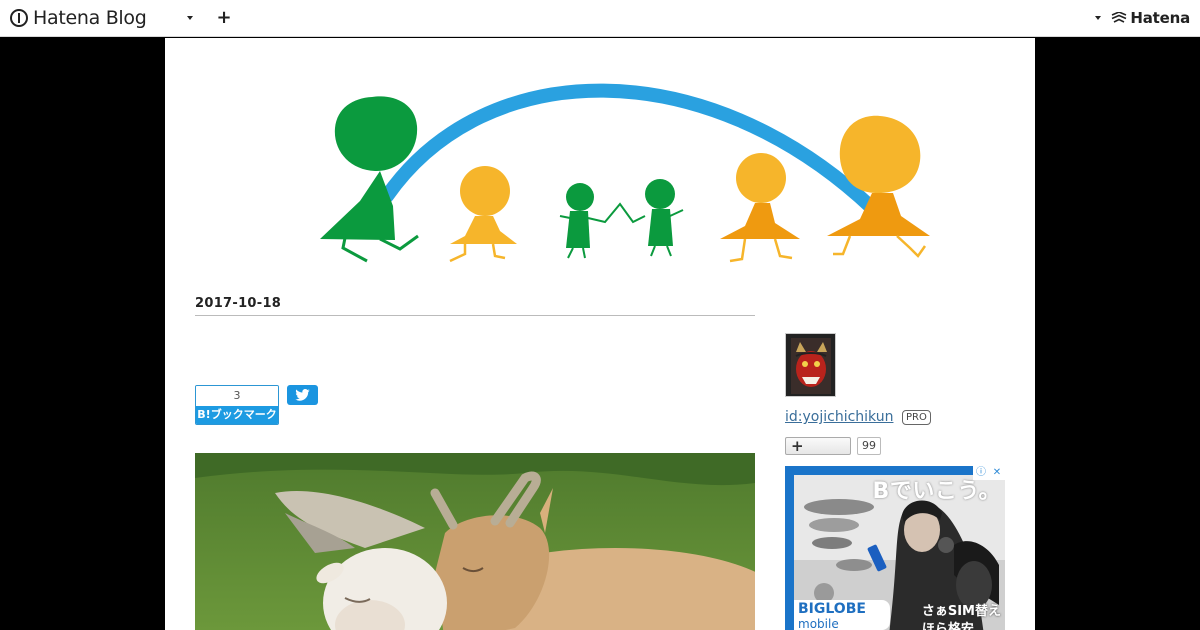 The width and height of the screenshot is (1200, 630). Describe the element at coordinates (818, 623) in the screenshot. I see `ad-brand-sub: mobile` at that location.